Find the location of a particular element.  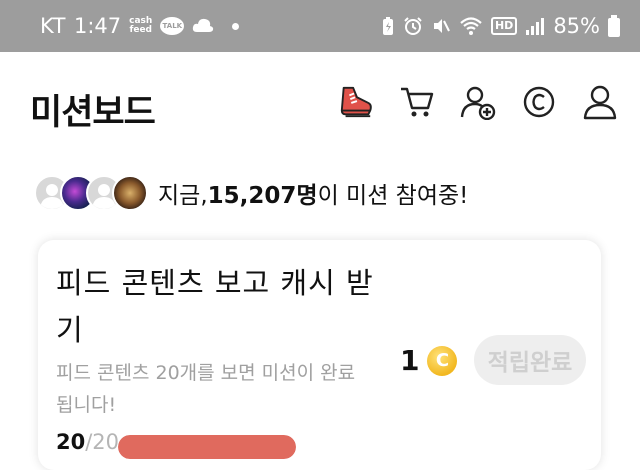

progress-count: 20/20 is located at coordinates (87, 442).